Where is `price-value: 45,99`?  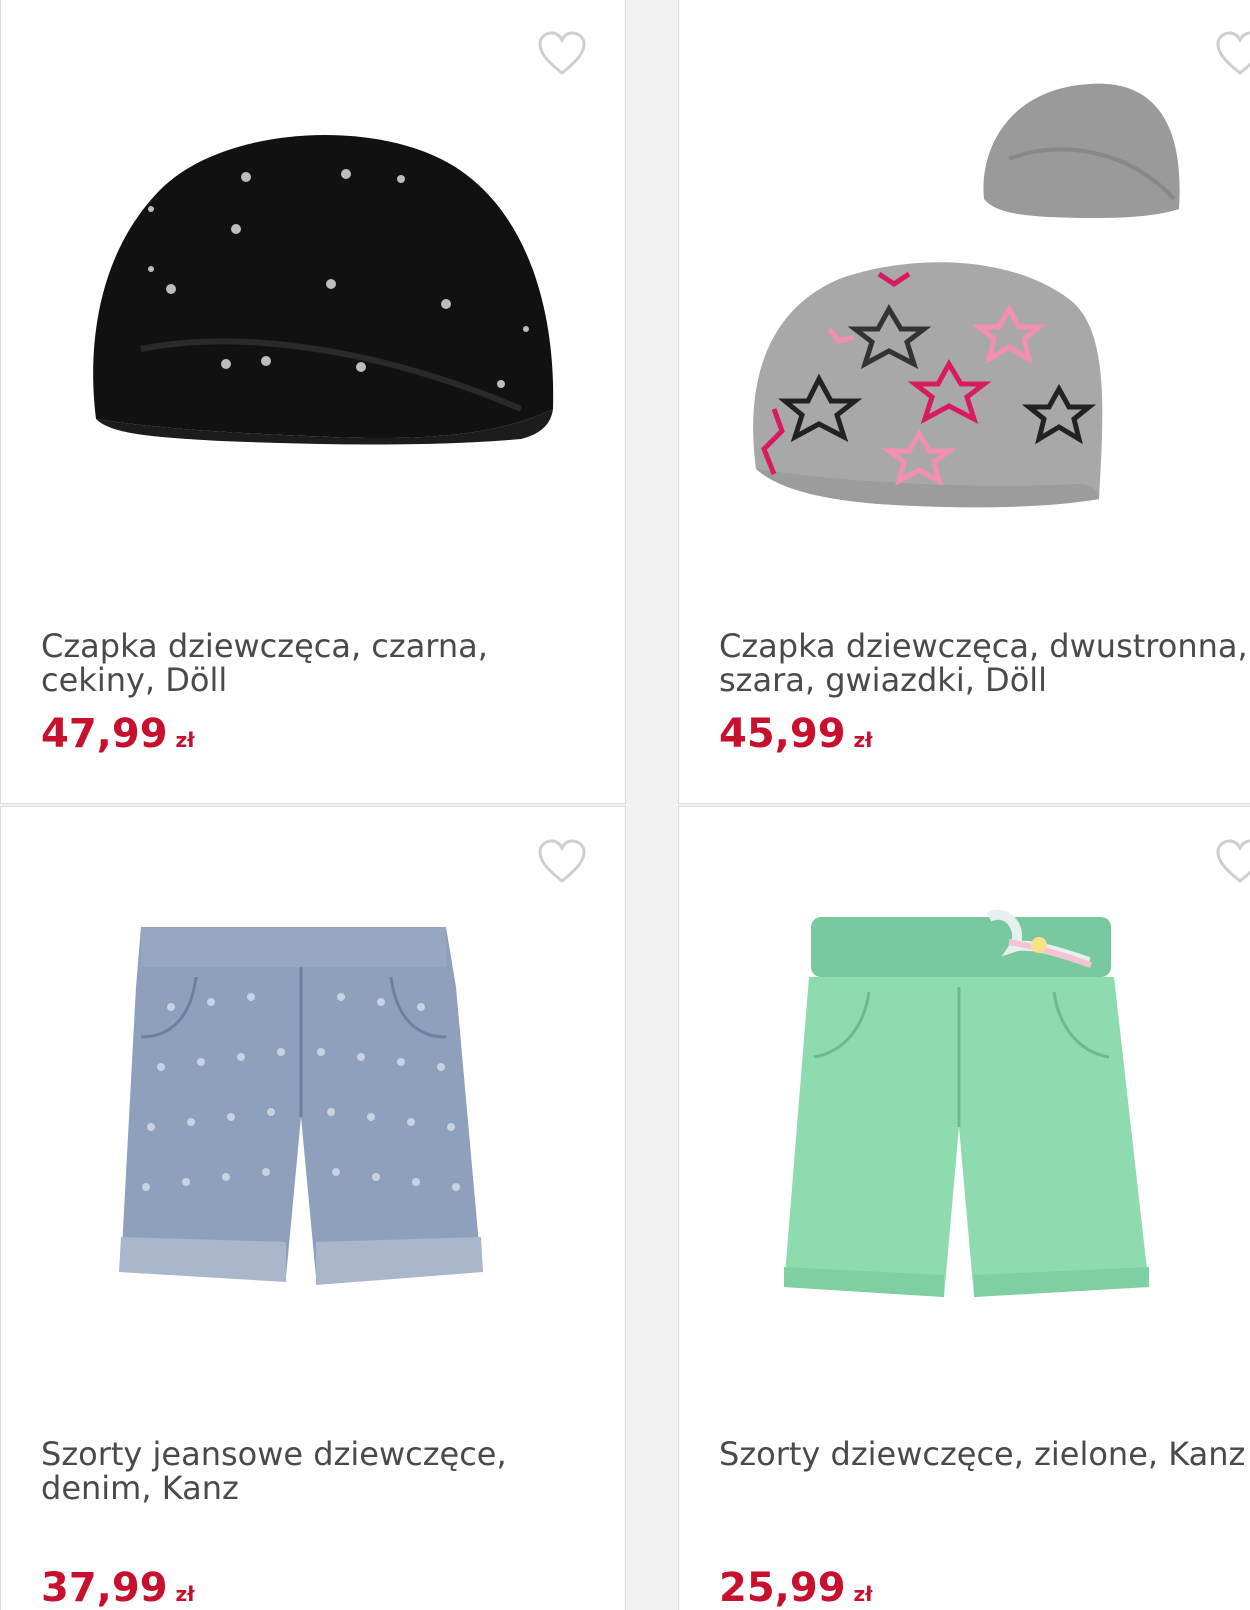 price-value: 45,99 is located at coordinates (782, 734).